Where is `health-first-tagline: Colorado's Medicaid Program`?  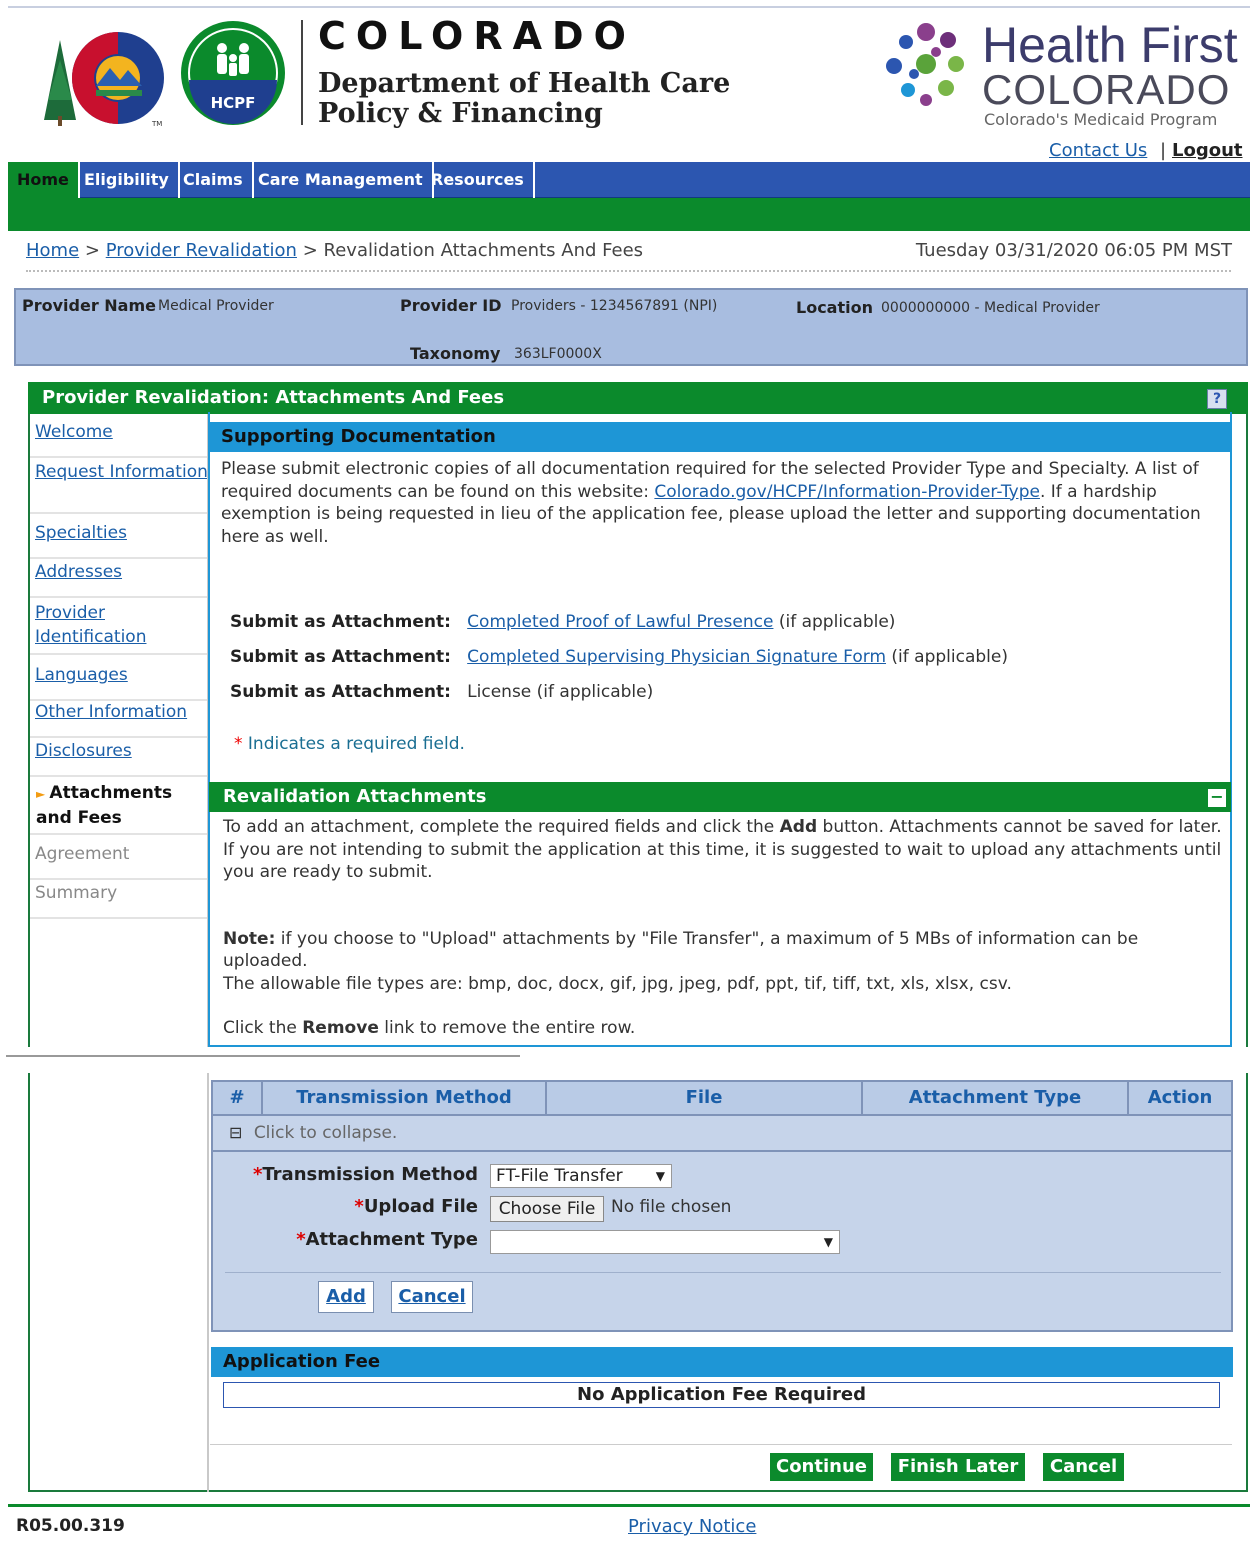 health-first-tagline: Colorado's Medicaid Program is located at coordinates (1101, 119).